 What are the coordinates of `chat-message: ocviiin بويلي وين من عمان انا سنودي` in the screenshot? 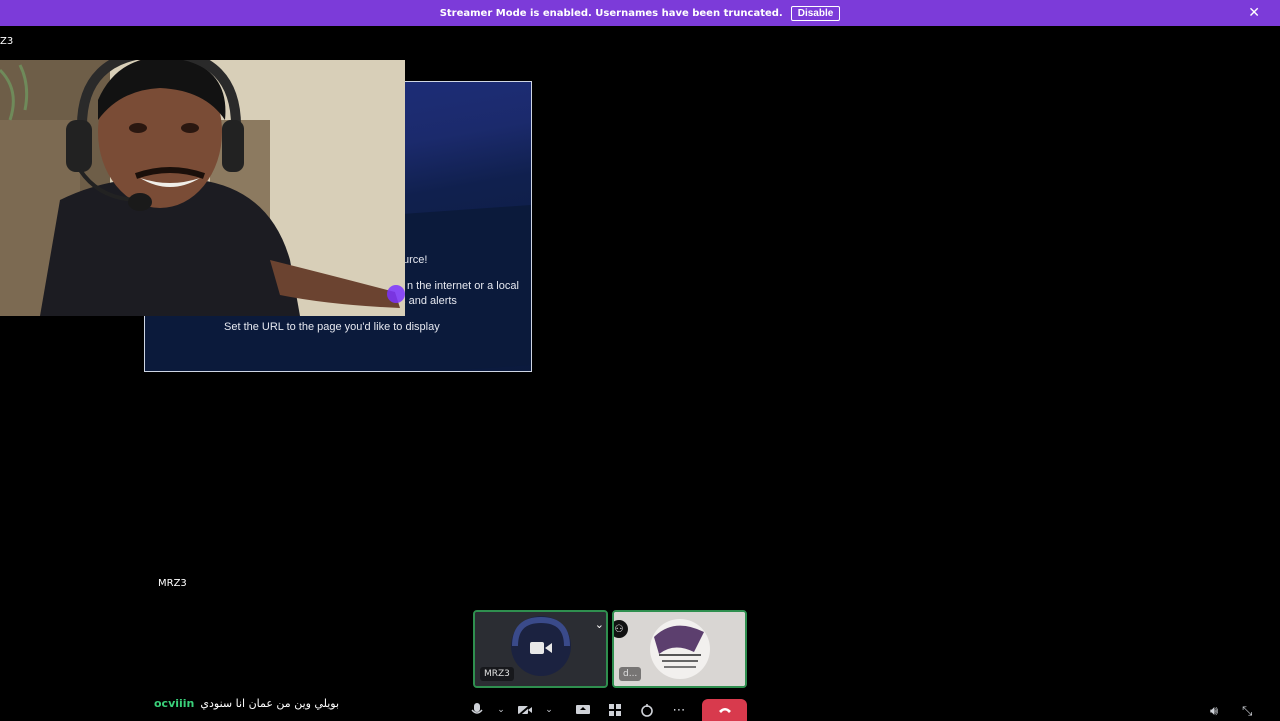 It's located at (246, 703).